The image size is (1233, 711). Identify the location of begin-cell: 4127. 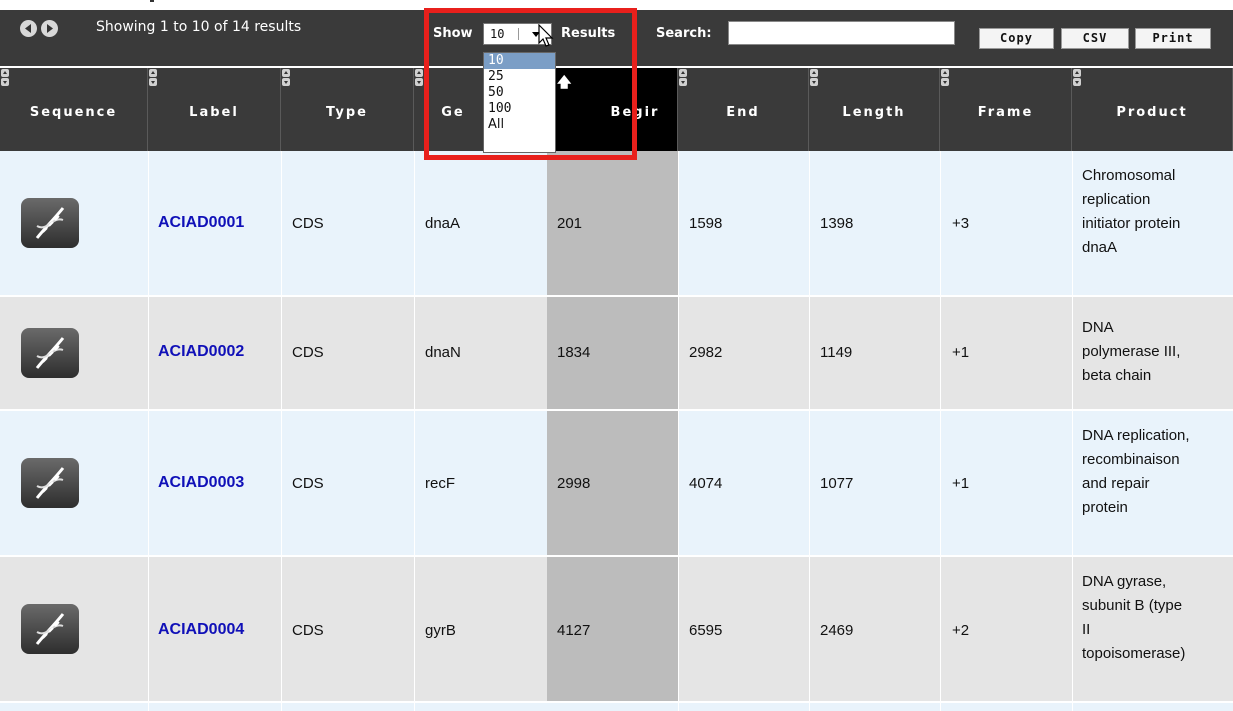
(574, 630).